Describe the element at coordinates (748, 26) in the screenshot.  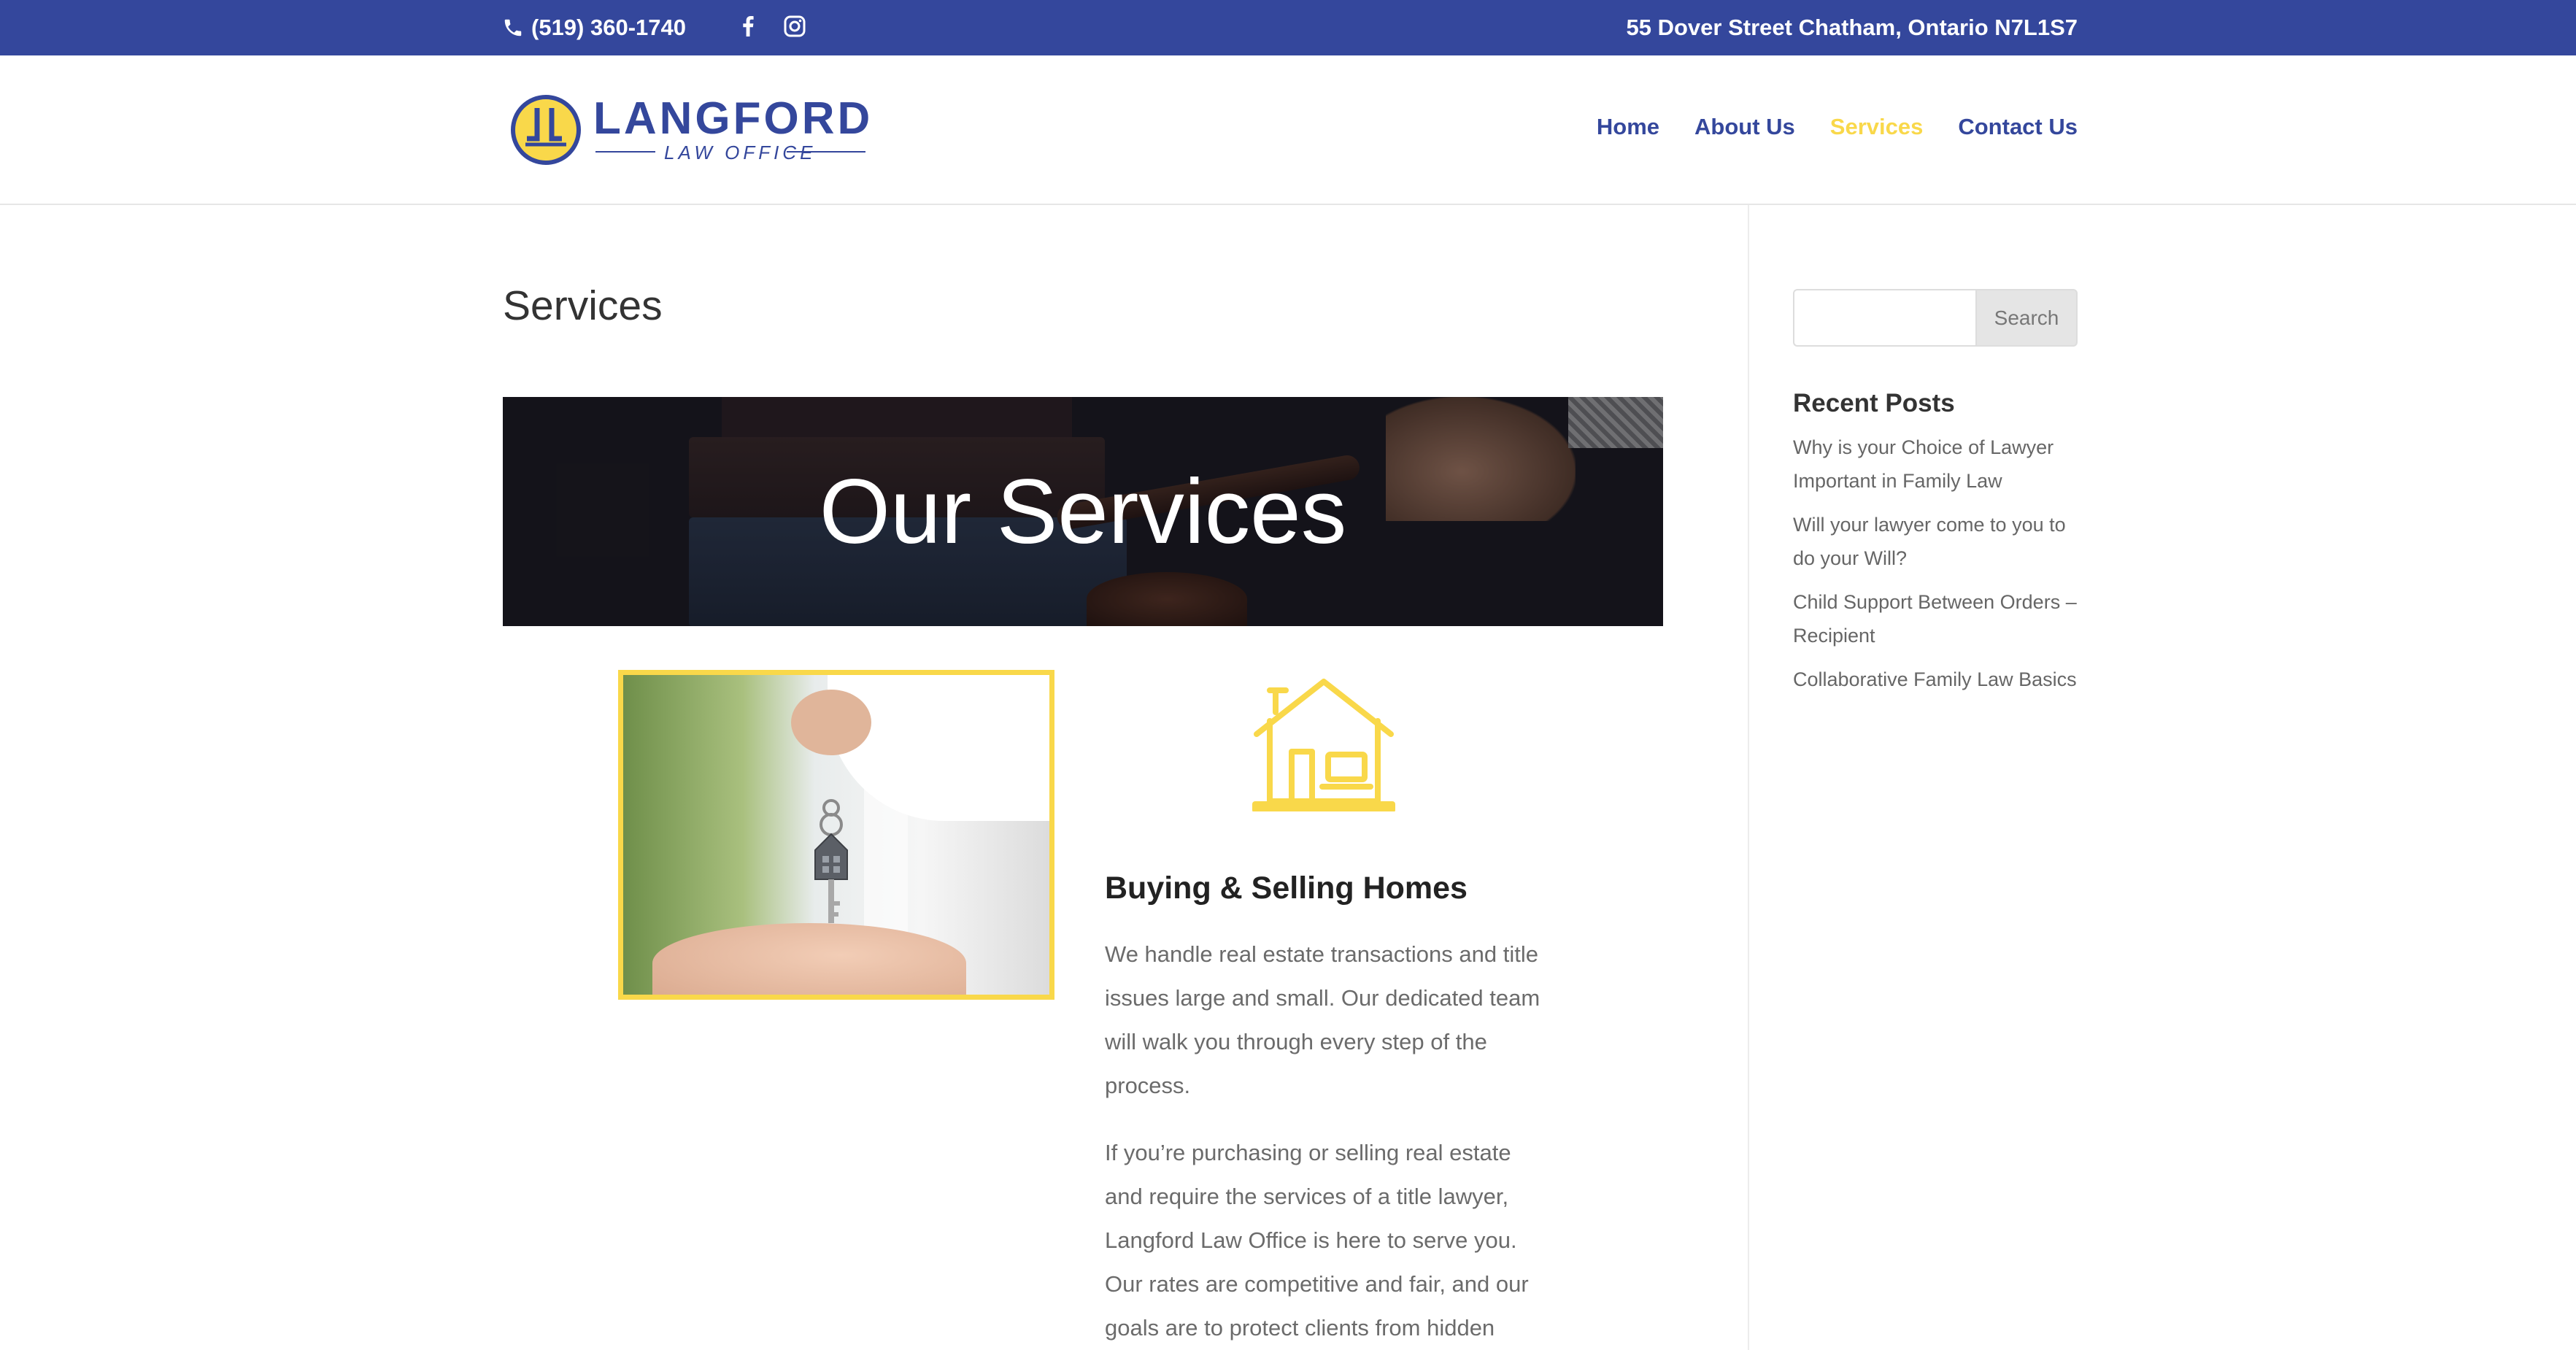
I see `facebook-icon` at that location.